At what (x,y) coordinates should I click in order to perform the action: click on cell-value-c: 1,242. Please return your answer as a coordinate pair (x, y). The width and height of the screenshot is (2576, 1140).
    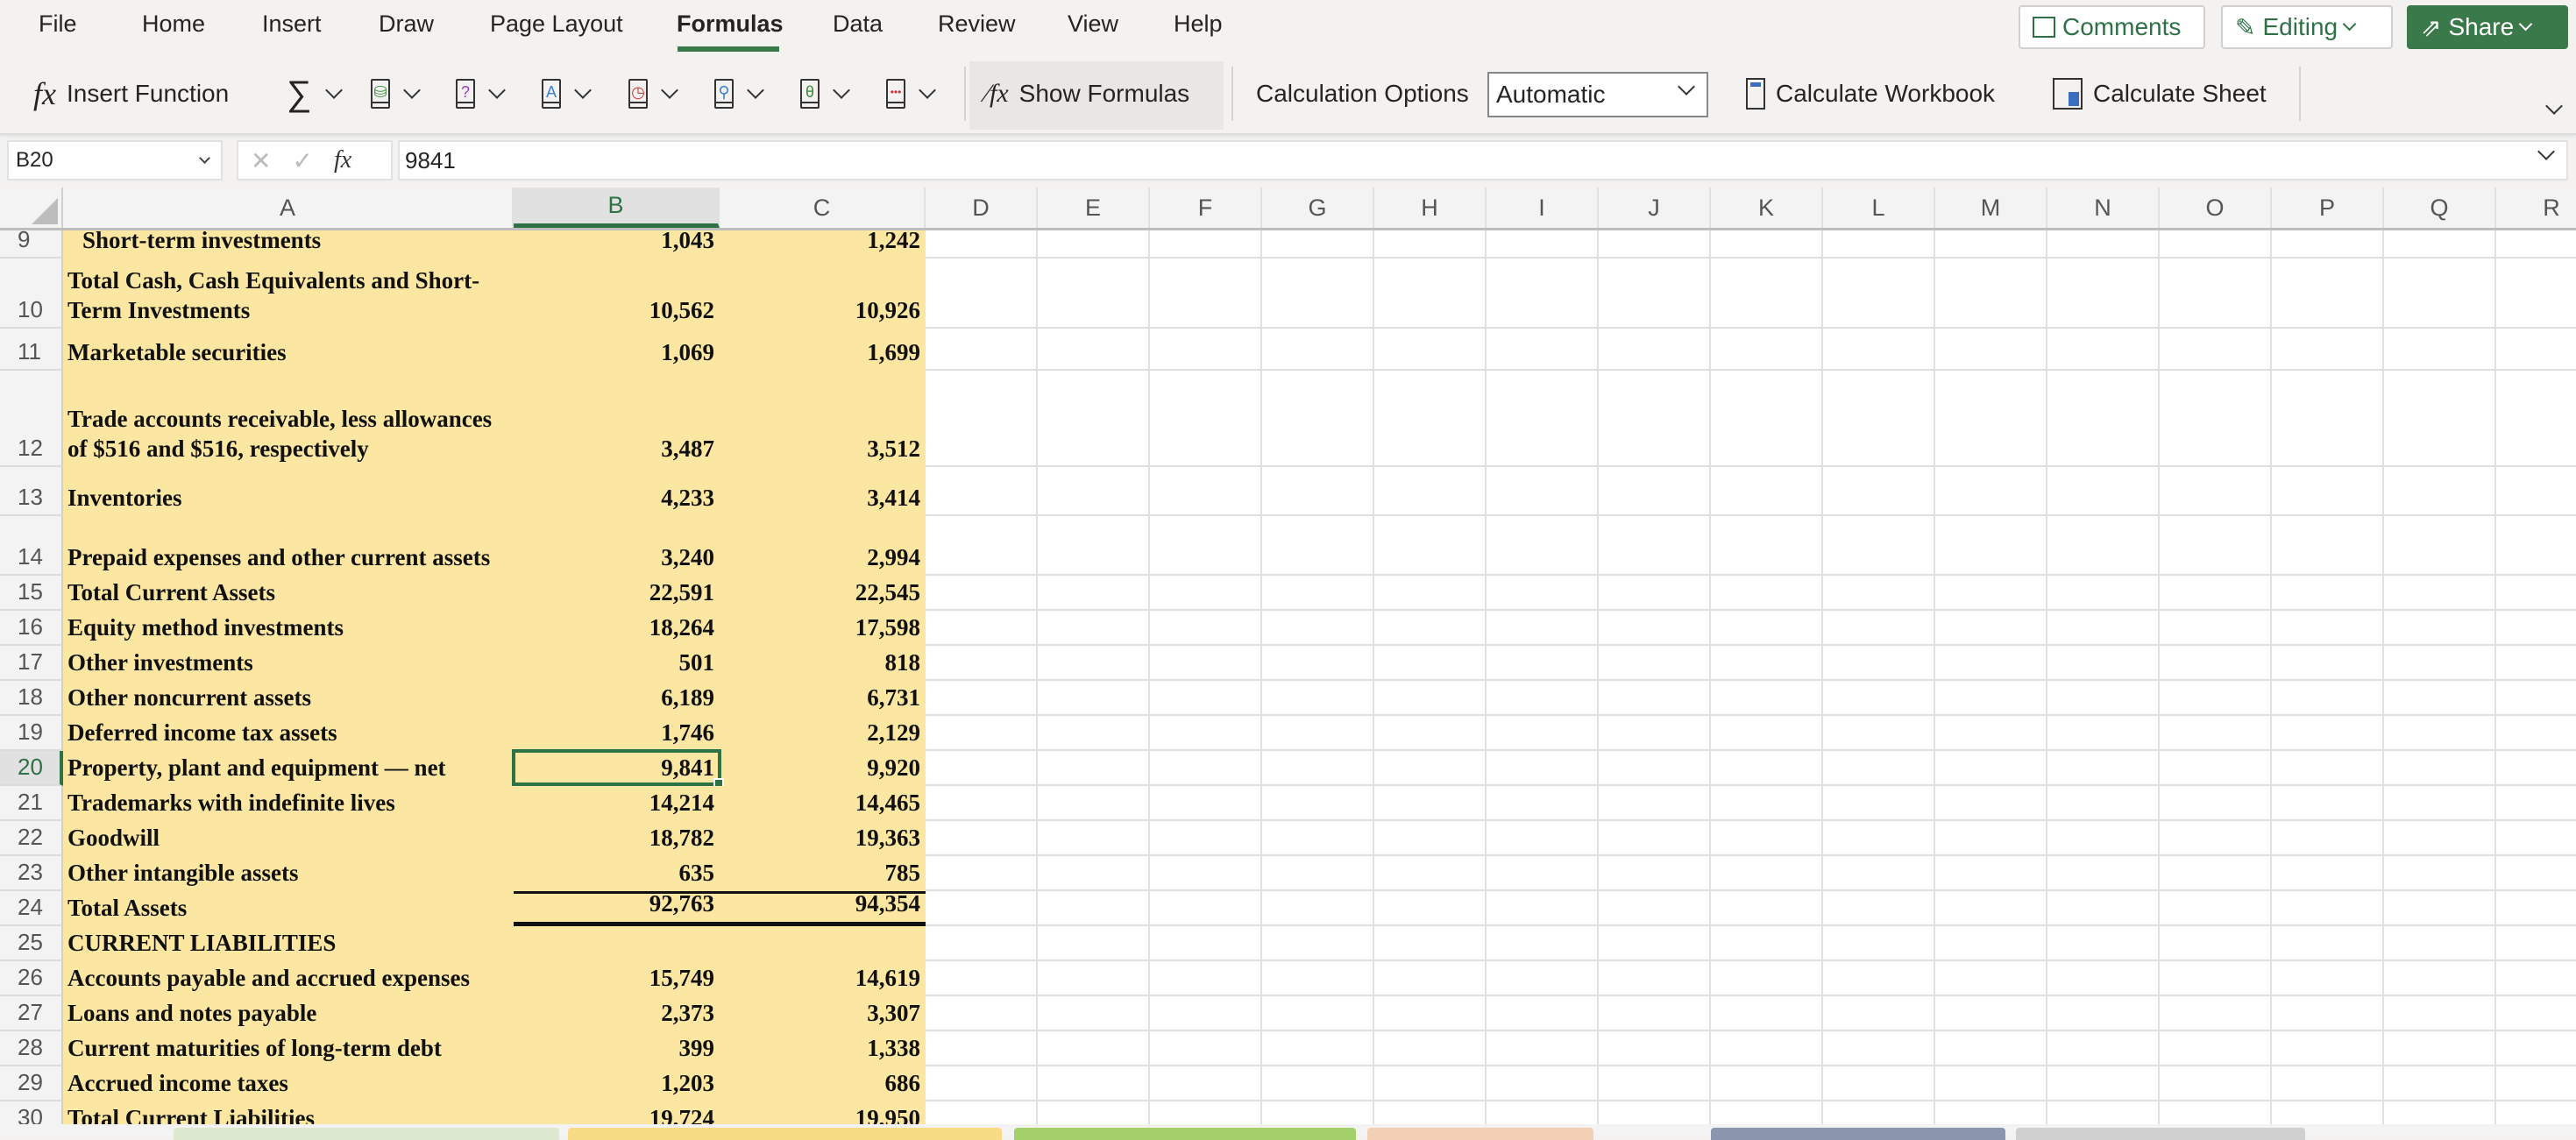
    Looking at the image, I should click on (823, 243).